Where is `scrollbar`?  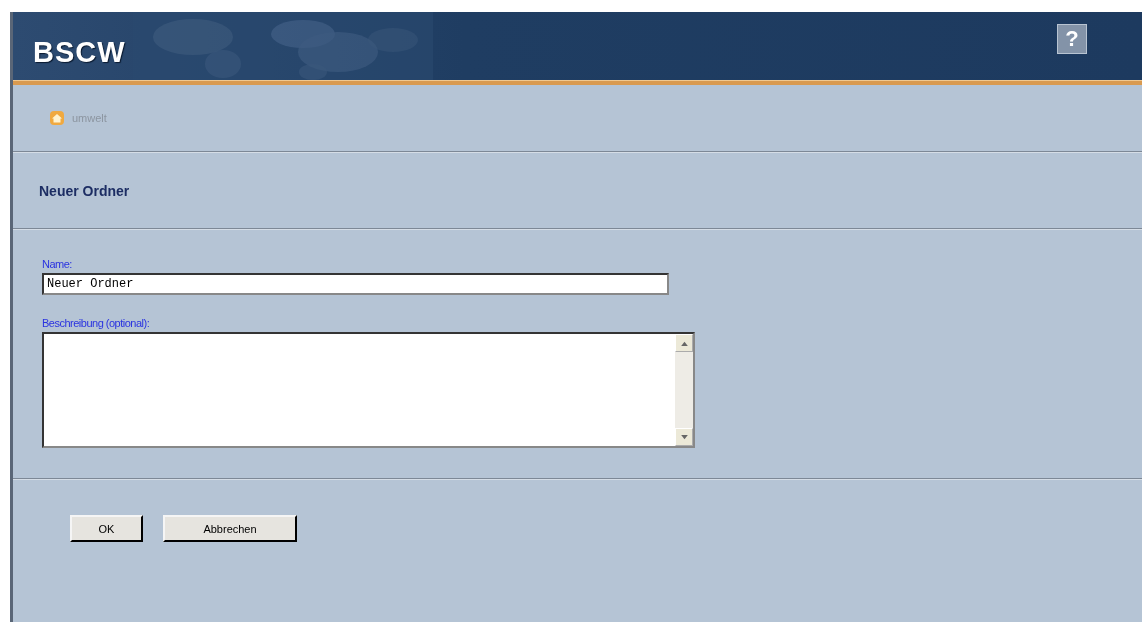 scrollbar is located at coordinates (684, 390).